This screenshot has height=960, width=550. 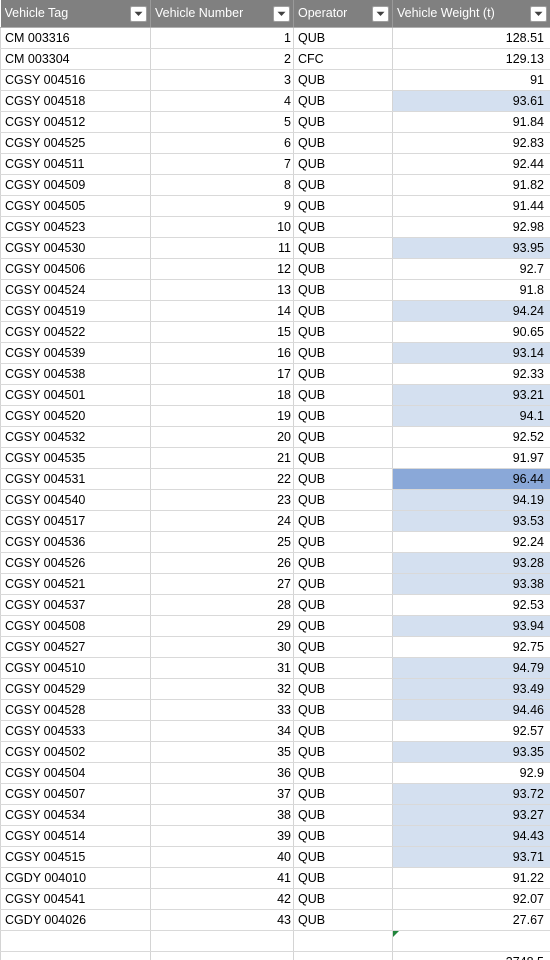 I want to click on cell-vehicle-number: 43, so click(x=222, y=920).